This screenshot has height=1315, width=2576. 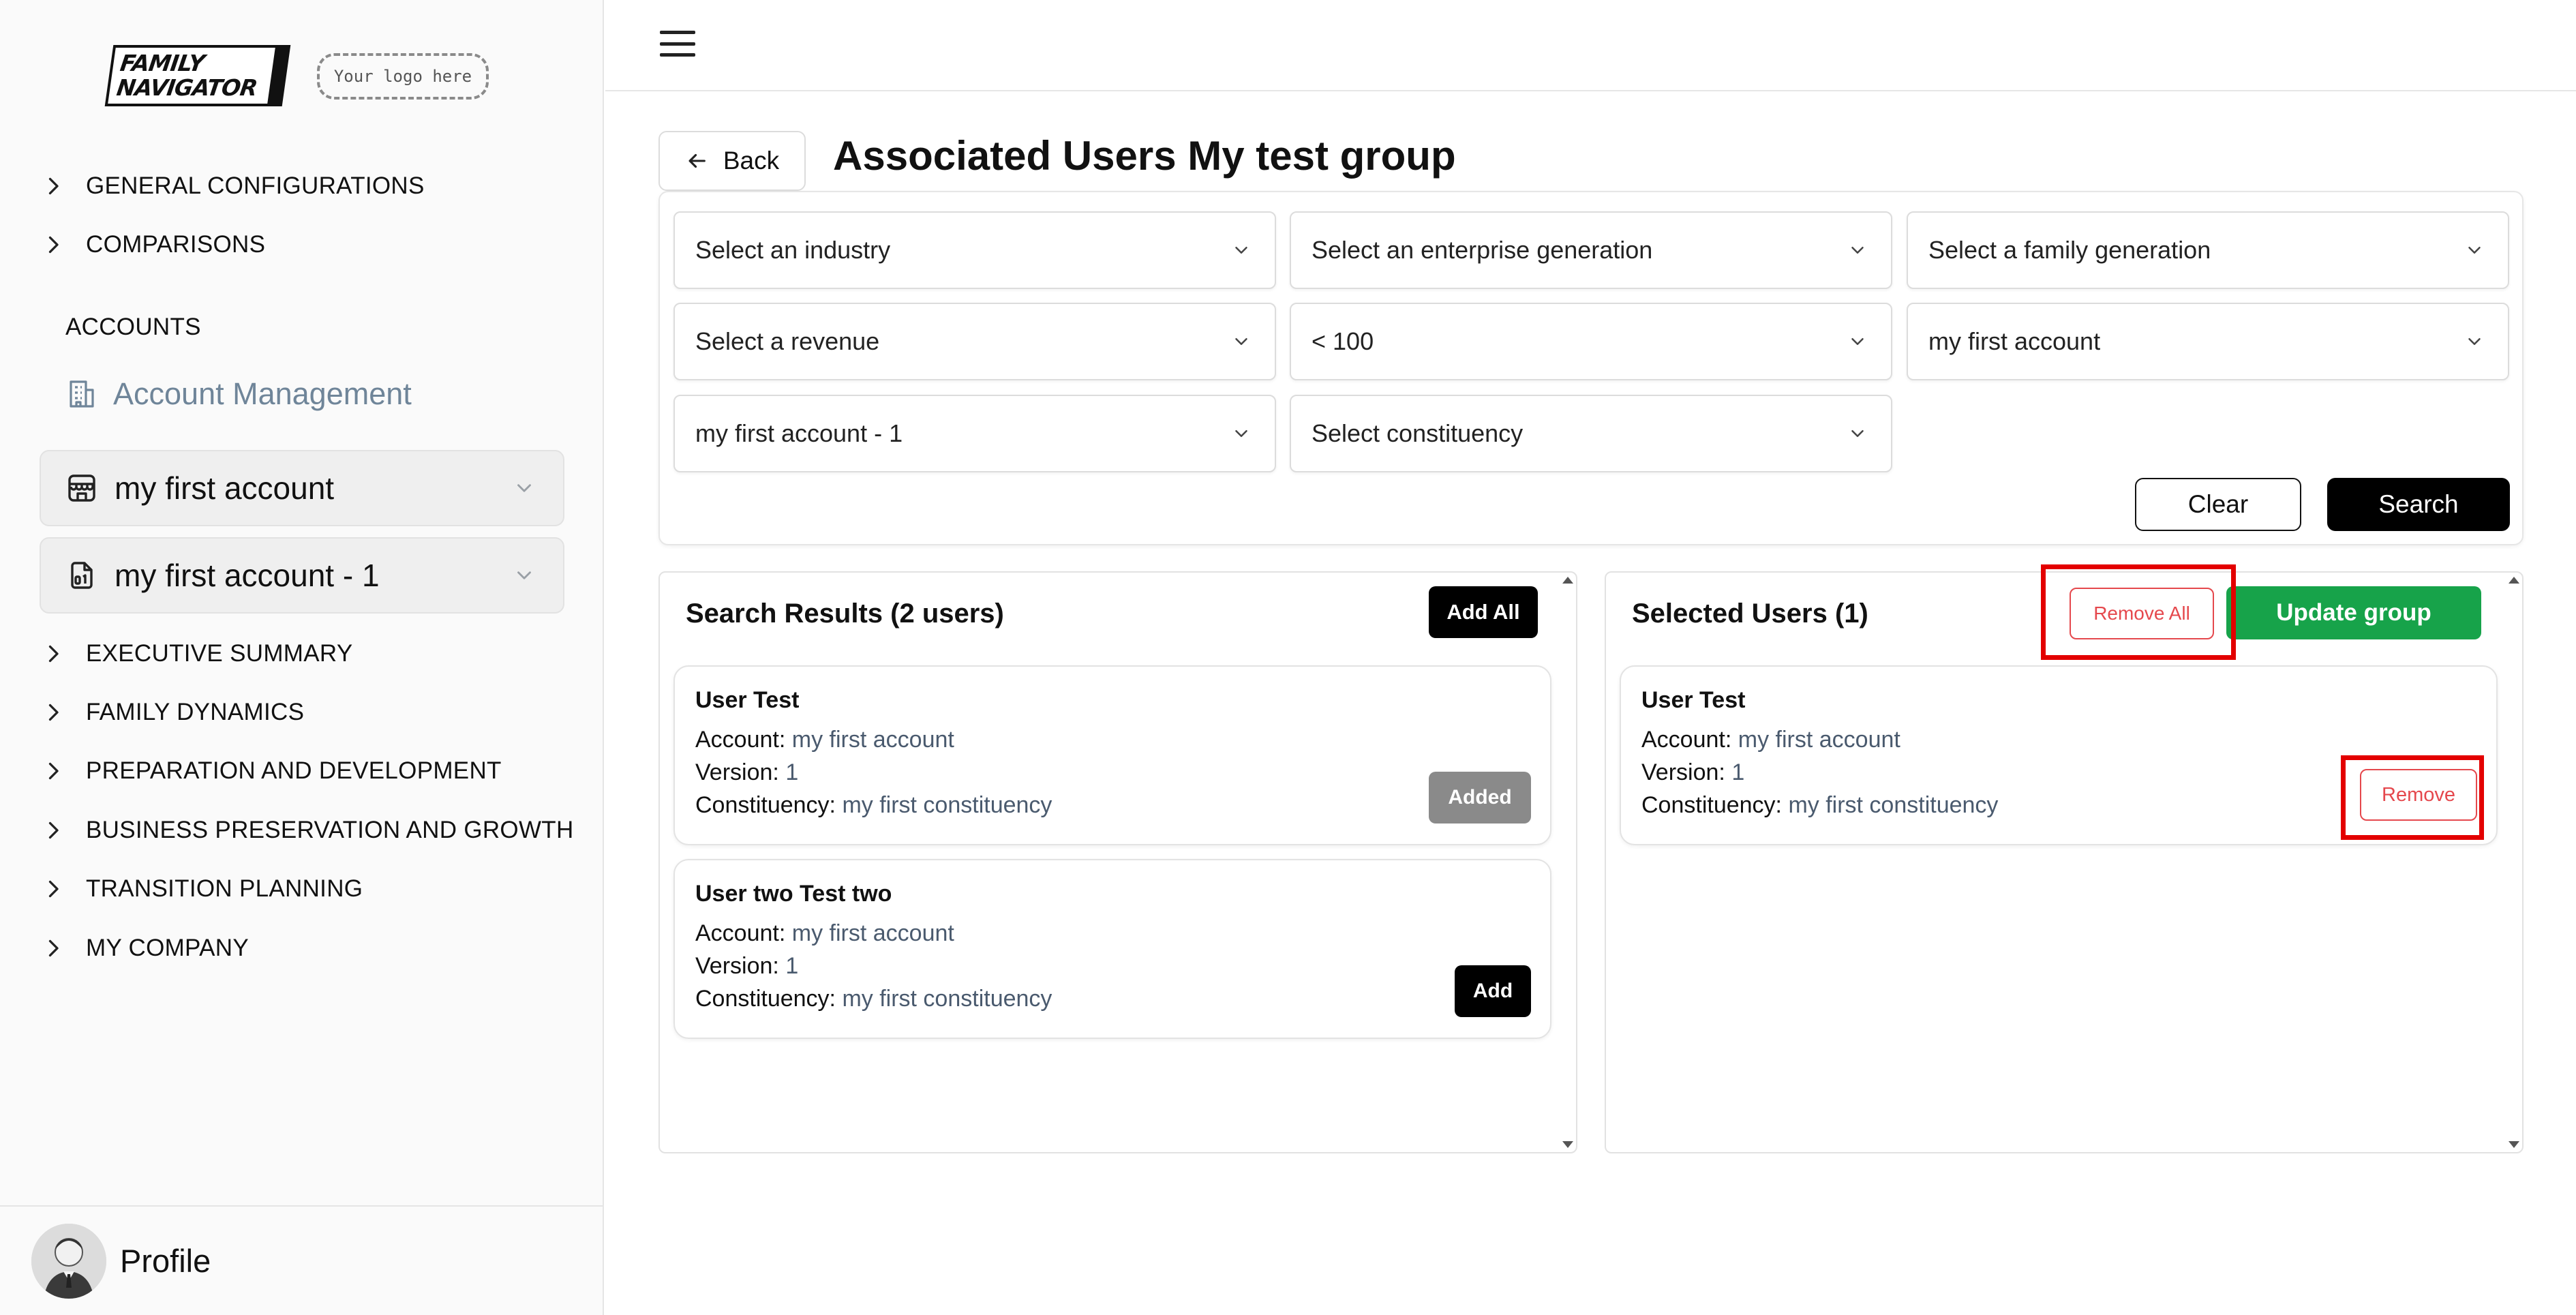 I want to click on account-selector-label: my first account, so click(x=225, y=488).